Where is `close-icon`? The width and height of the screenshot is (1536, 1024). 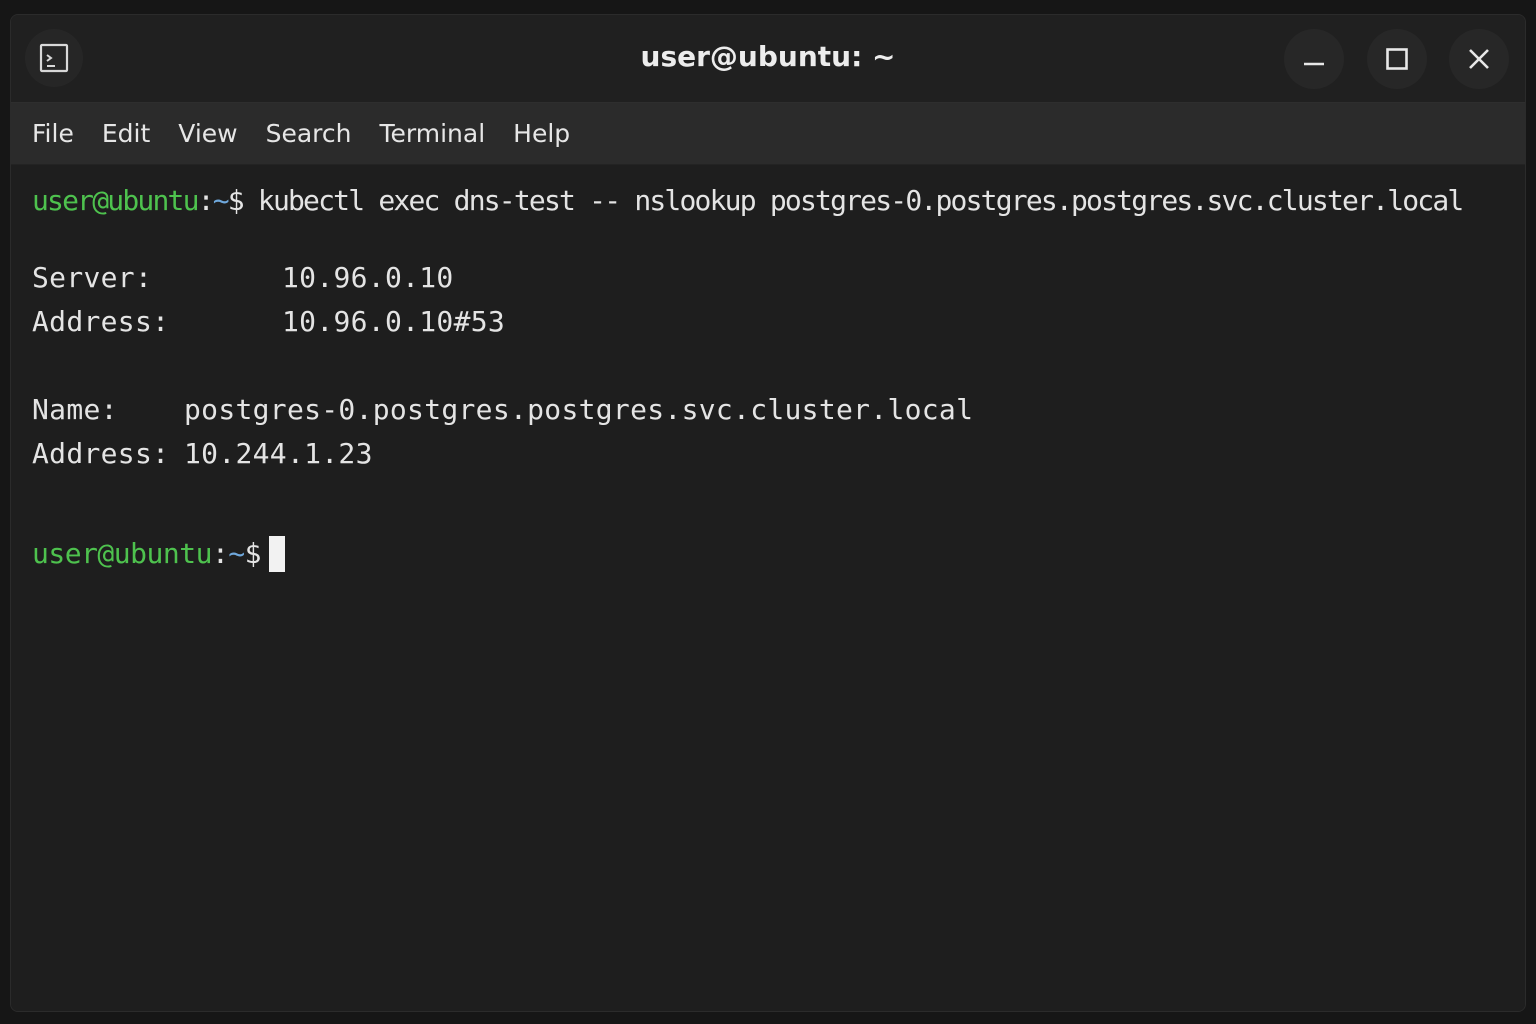
close-icon is located at coordinates (1479, 59).